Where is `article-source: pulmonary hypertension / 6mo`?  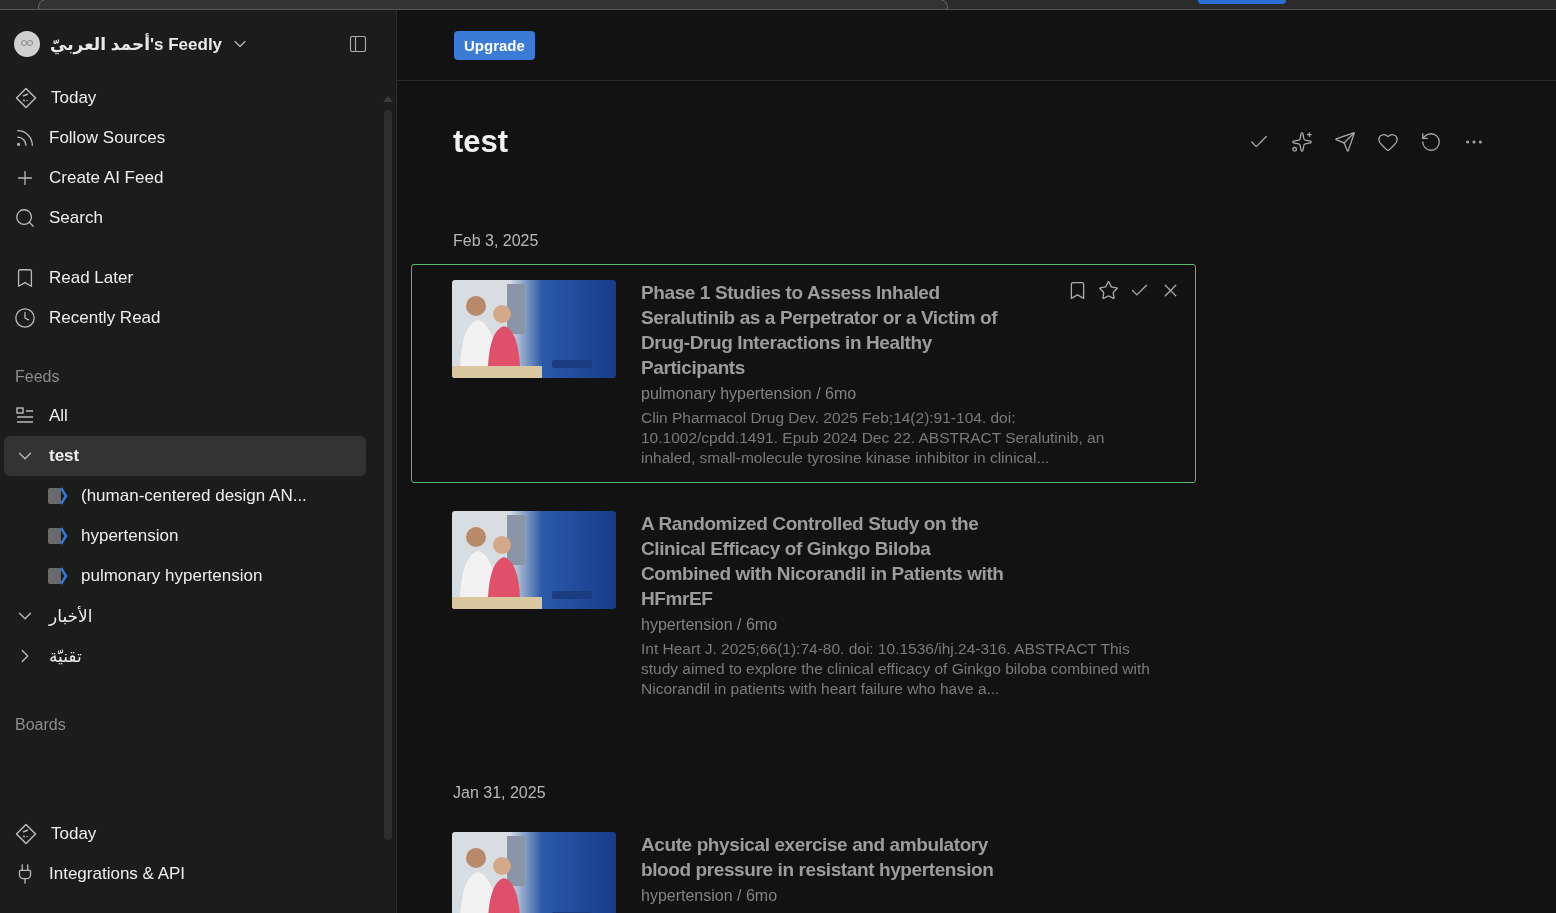 article-source: pulmonary hypertension / 6mo is located at coordinates (749, 394).